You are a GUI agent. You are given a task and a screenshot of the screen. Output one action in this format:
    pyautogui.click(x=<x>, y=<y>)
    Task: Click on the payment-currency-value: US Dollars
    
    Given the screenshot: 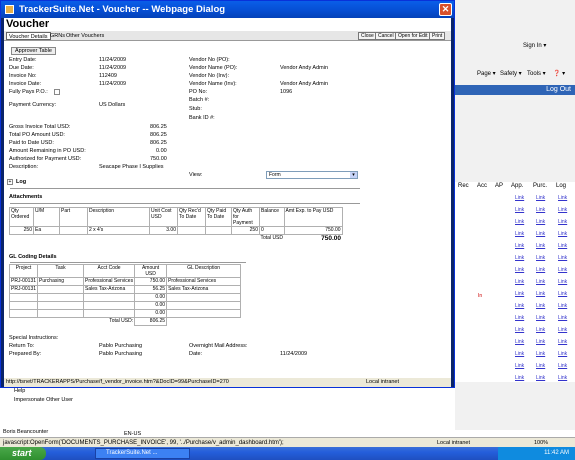 What is the action you would take?
    pyautogui.click(x=112, y=105)
    